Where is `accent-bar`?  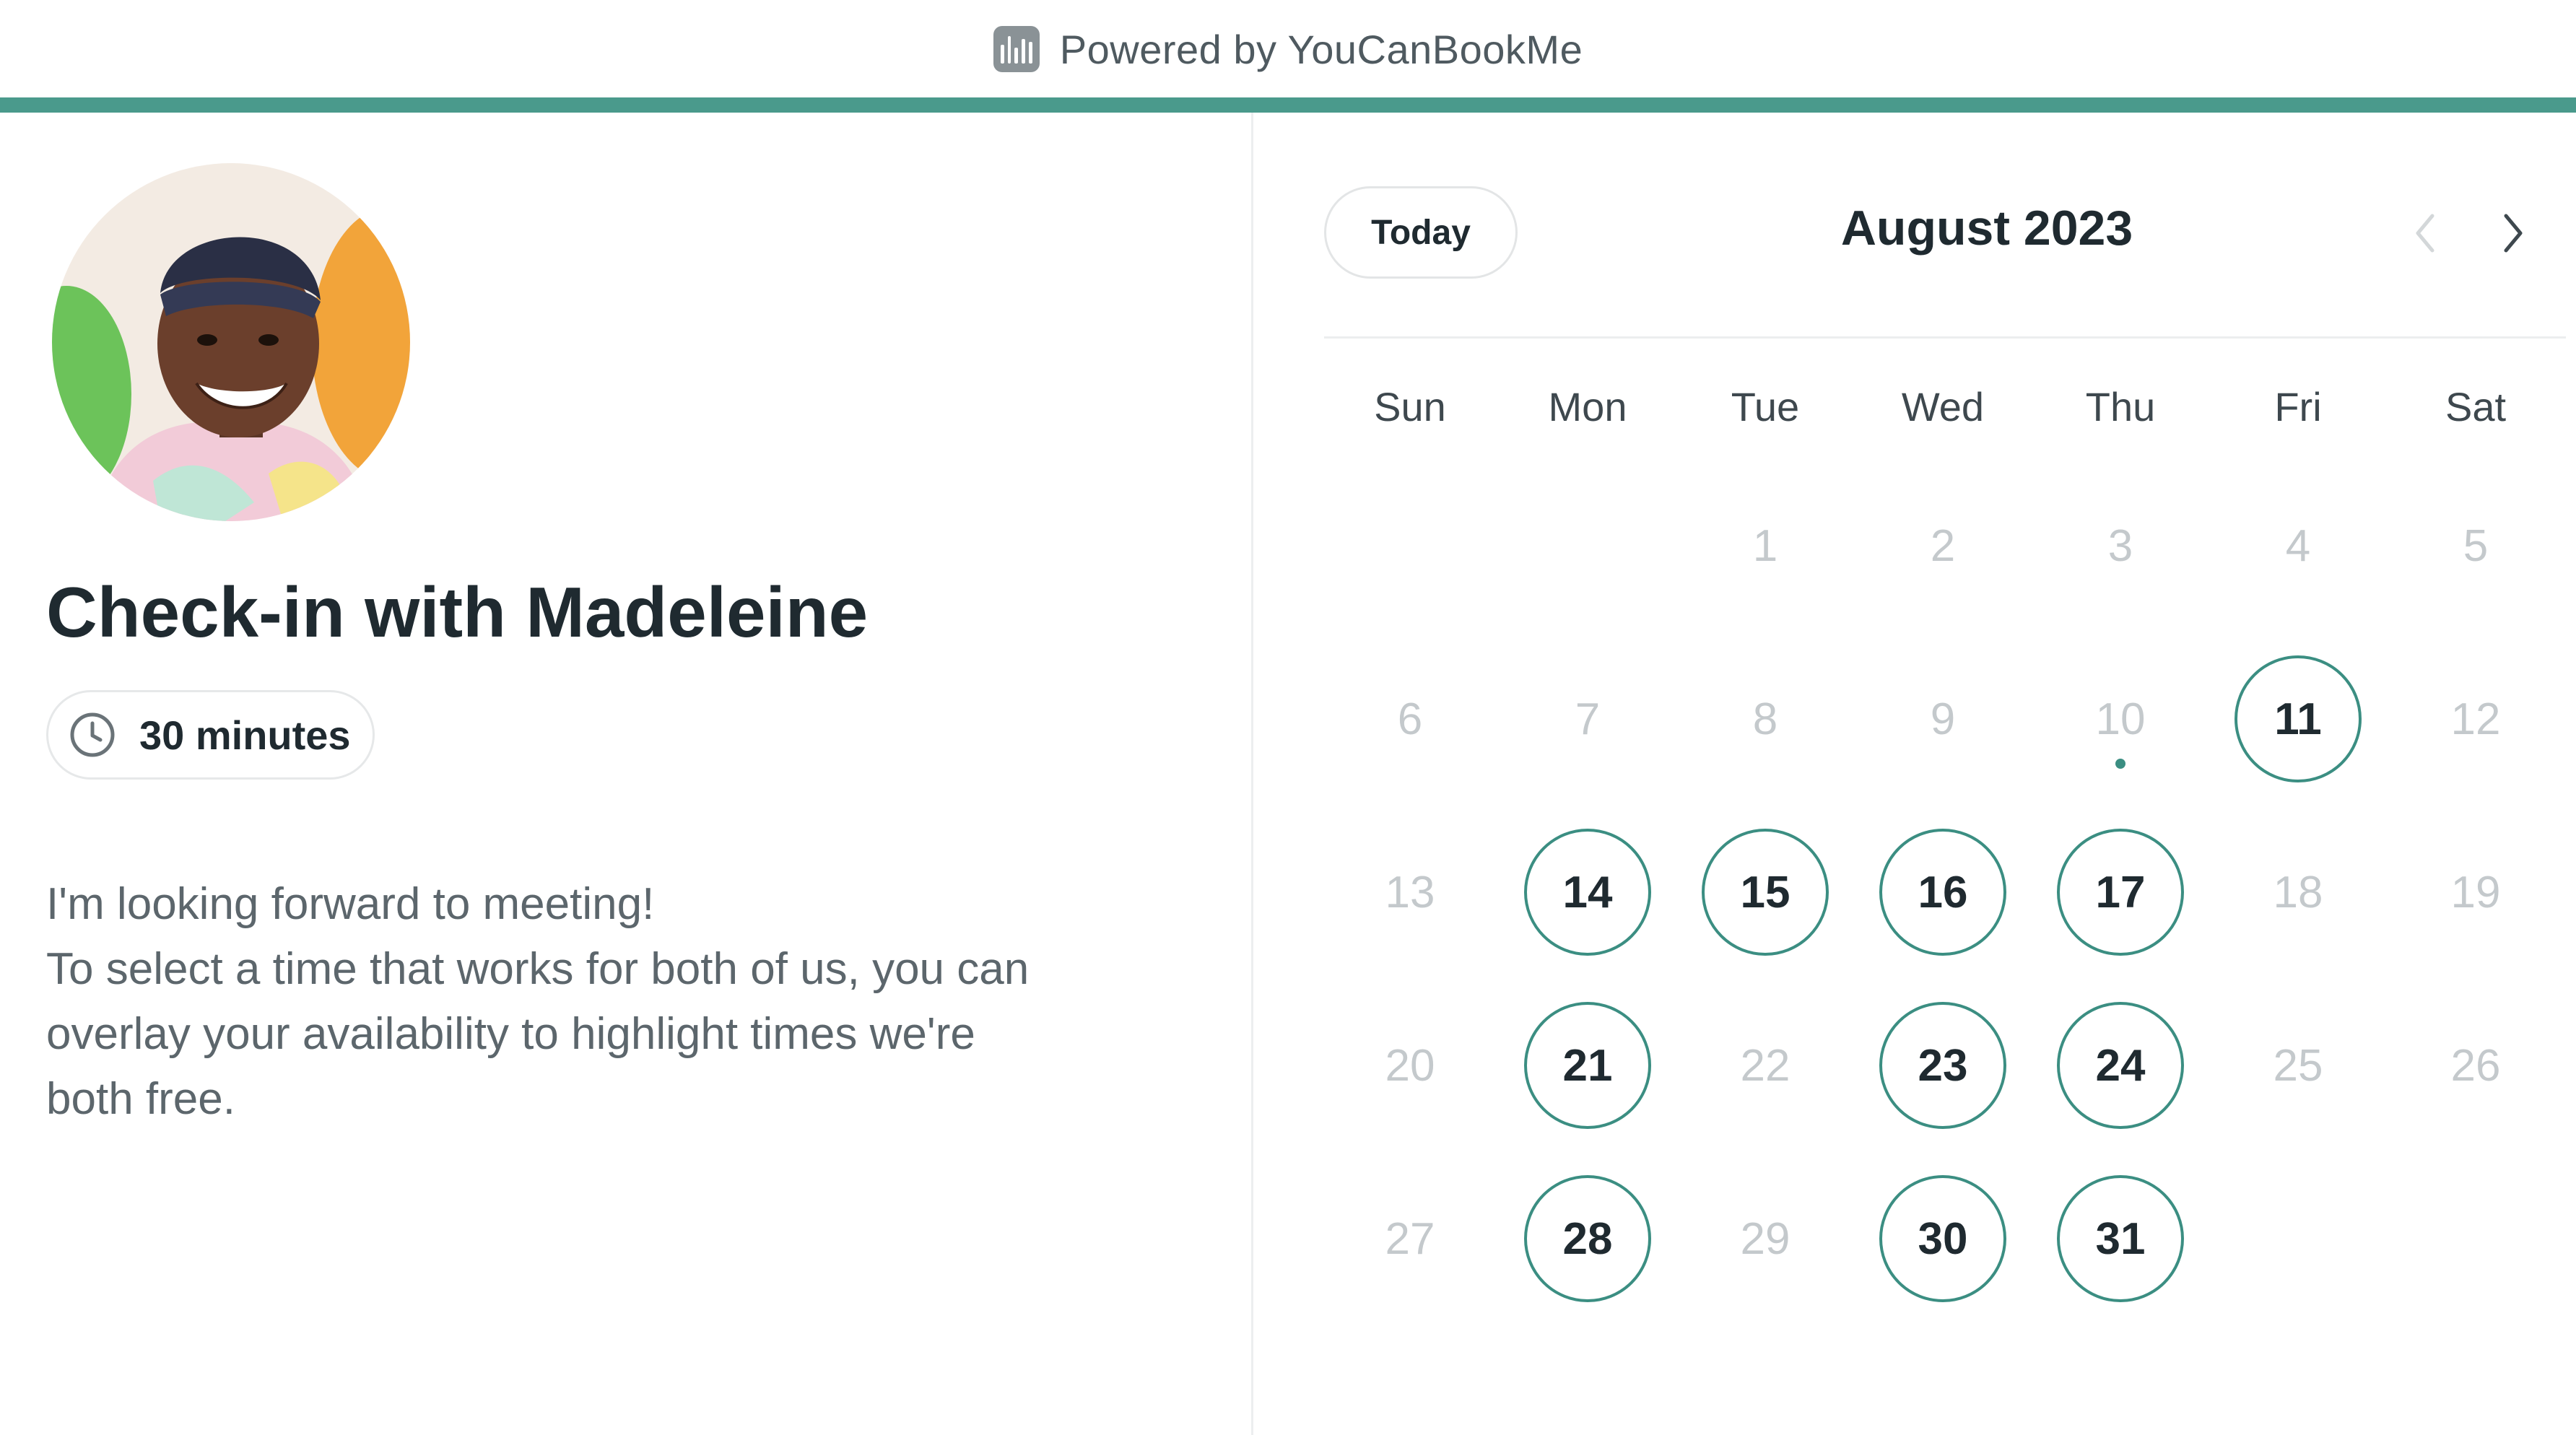 accent-bar is located at coordinates (1288, 105).